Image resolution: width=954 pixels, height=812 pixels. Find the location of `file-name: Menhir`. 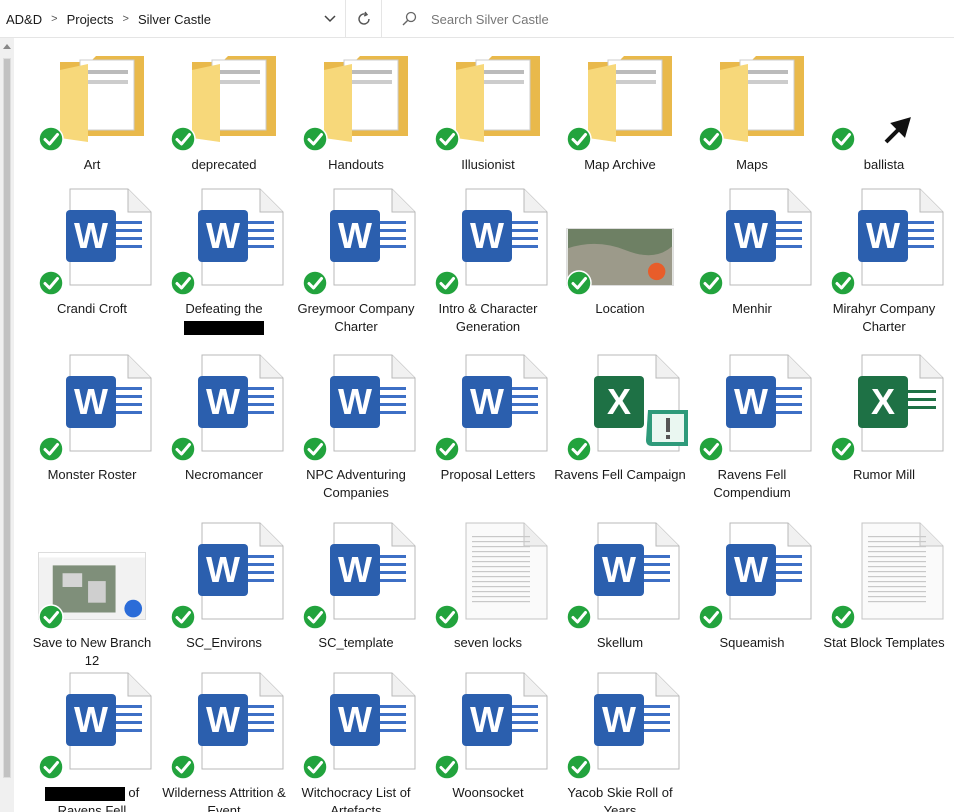

file-name: Menhir is located at coordinates (752, 308).